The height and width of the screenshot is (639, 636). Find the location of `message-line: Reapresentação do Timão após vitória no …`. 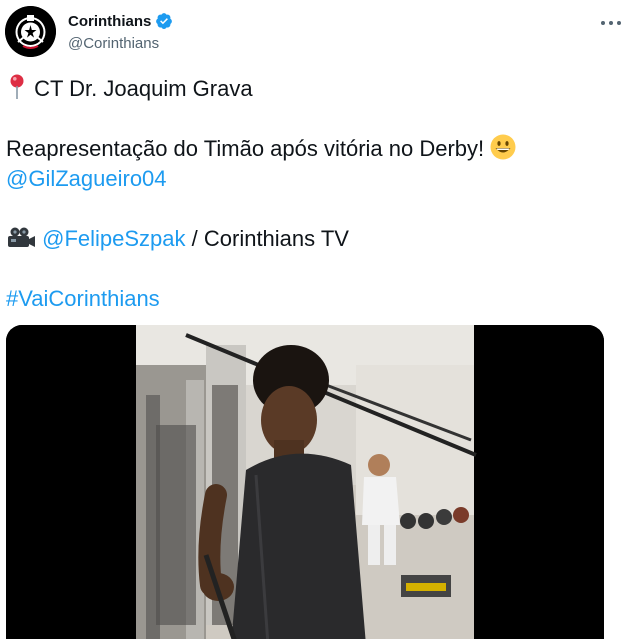

message-line: Reapresentação do Timão após vitória no … is located at coordinates (316, 149).